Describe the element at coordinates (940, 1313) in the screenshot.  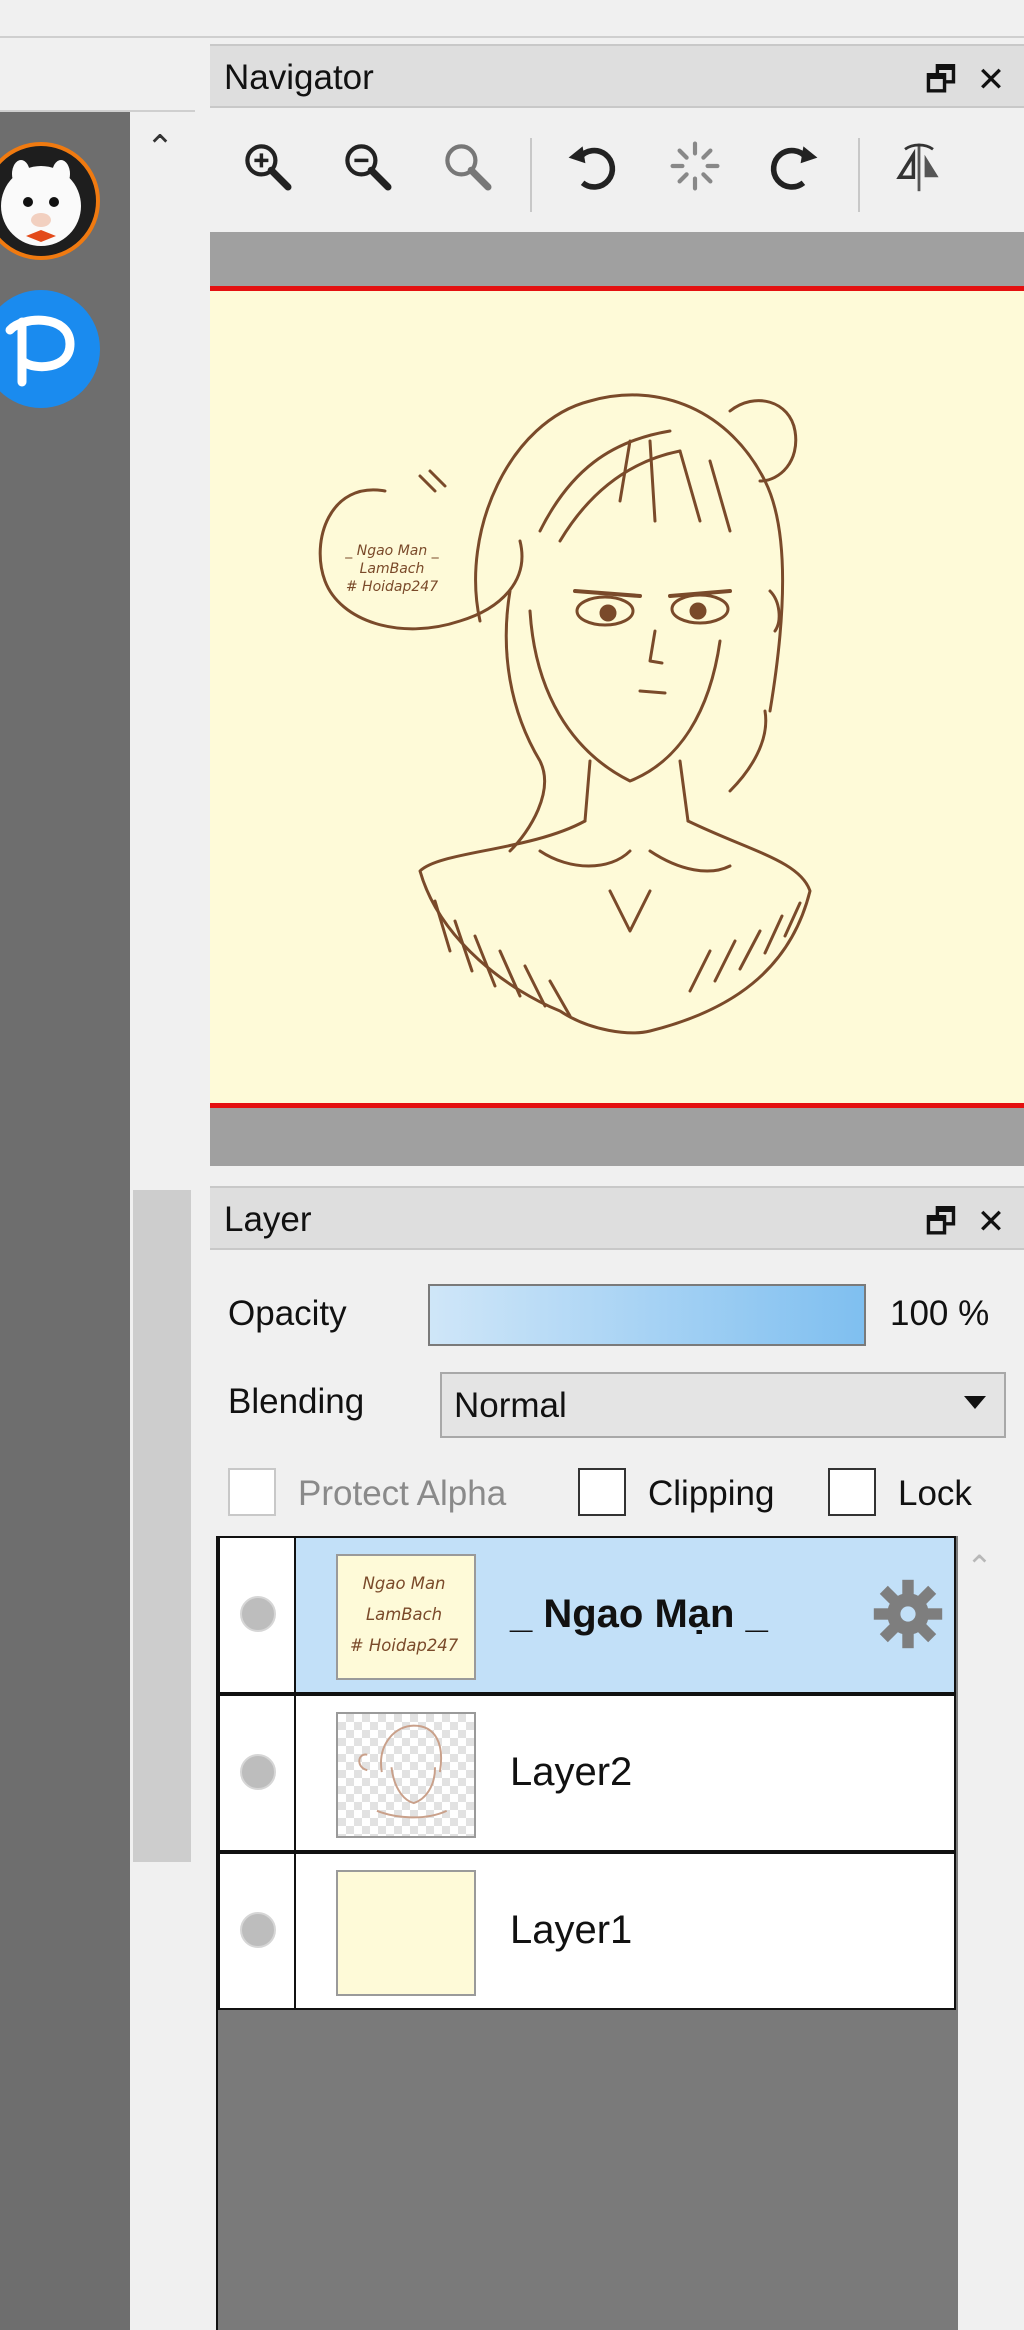
I see `opacity-value: 100 %` at that location.